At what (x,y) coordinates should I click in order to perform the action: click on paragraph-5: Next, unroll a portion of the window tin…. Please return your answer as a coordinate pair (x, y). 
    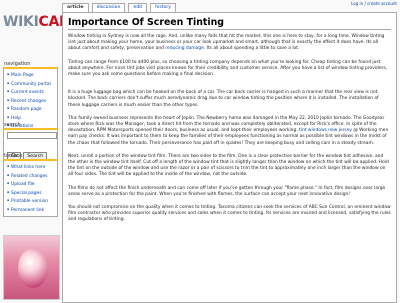
    Looking at the image, I should click on (228, 165).